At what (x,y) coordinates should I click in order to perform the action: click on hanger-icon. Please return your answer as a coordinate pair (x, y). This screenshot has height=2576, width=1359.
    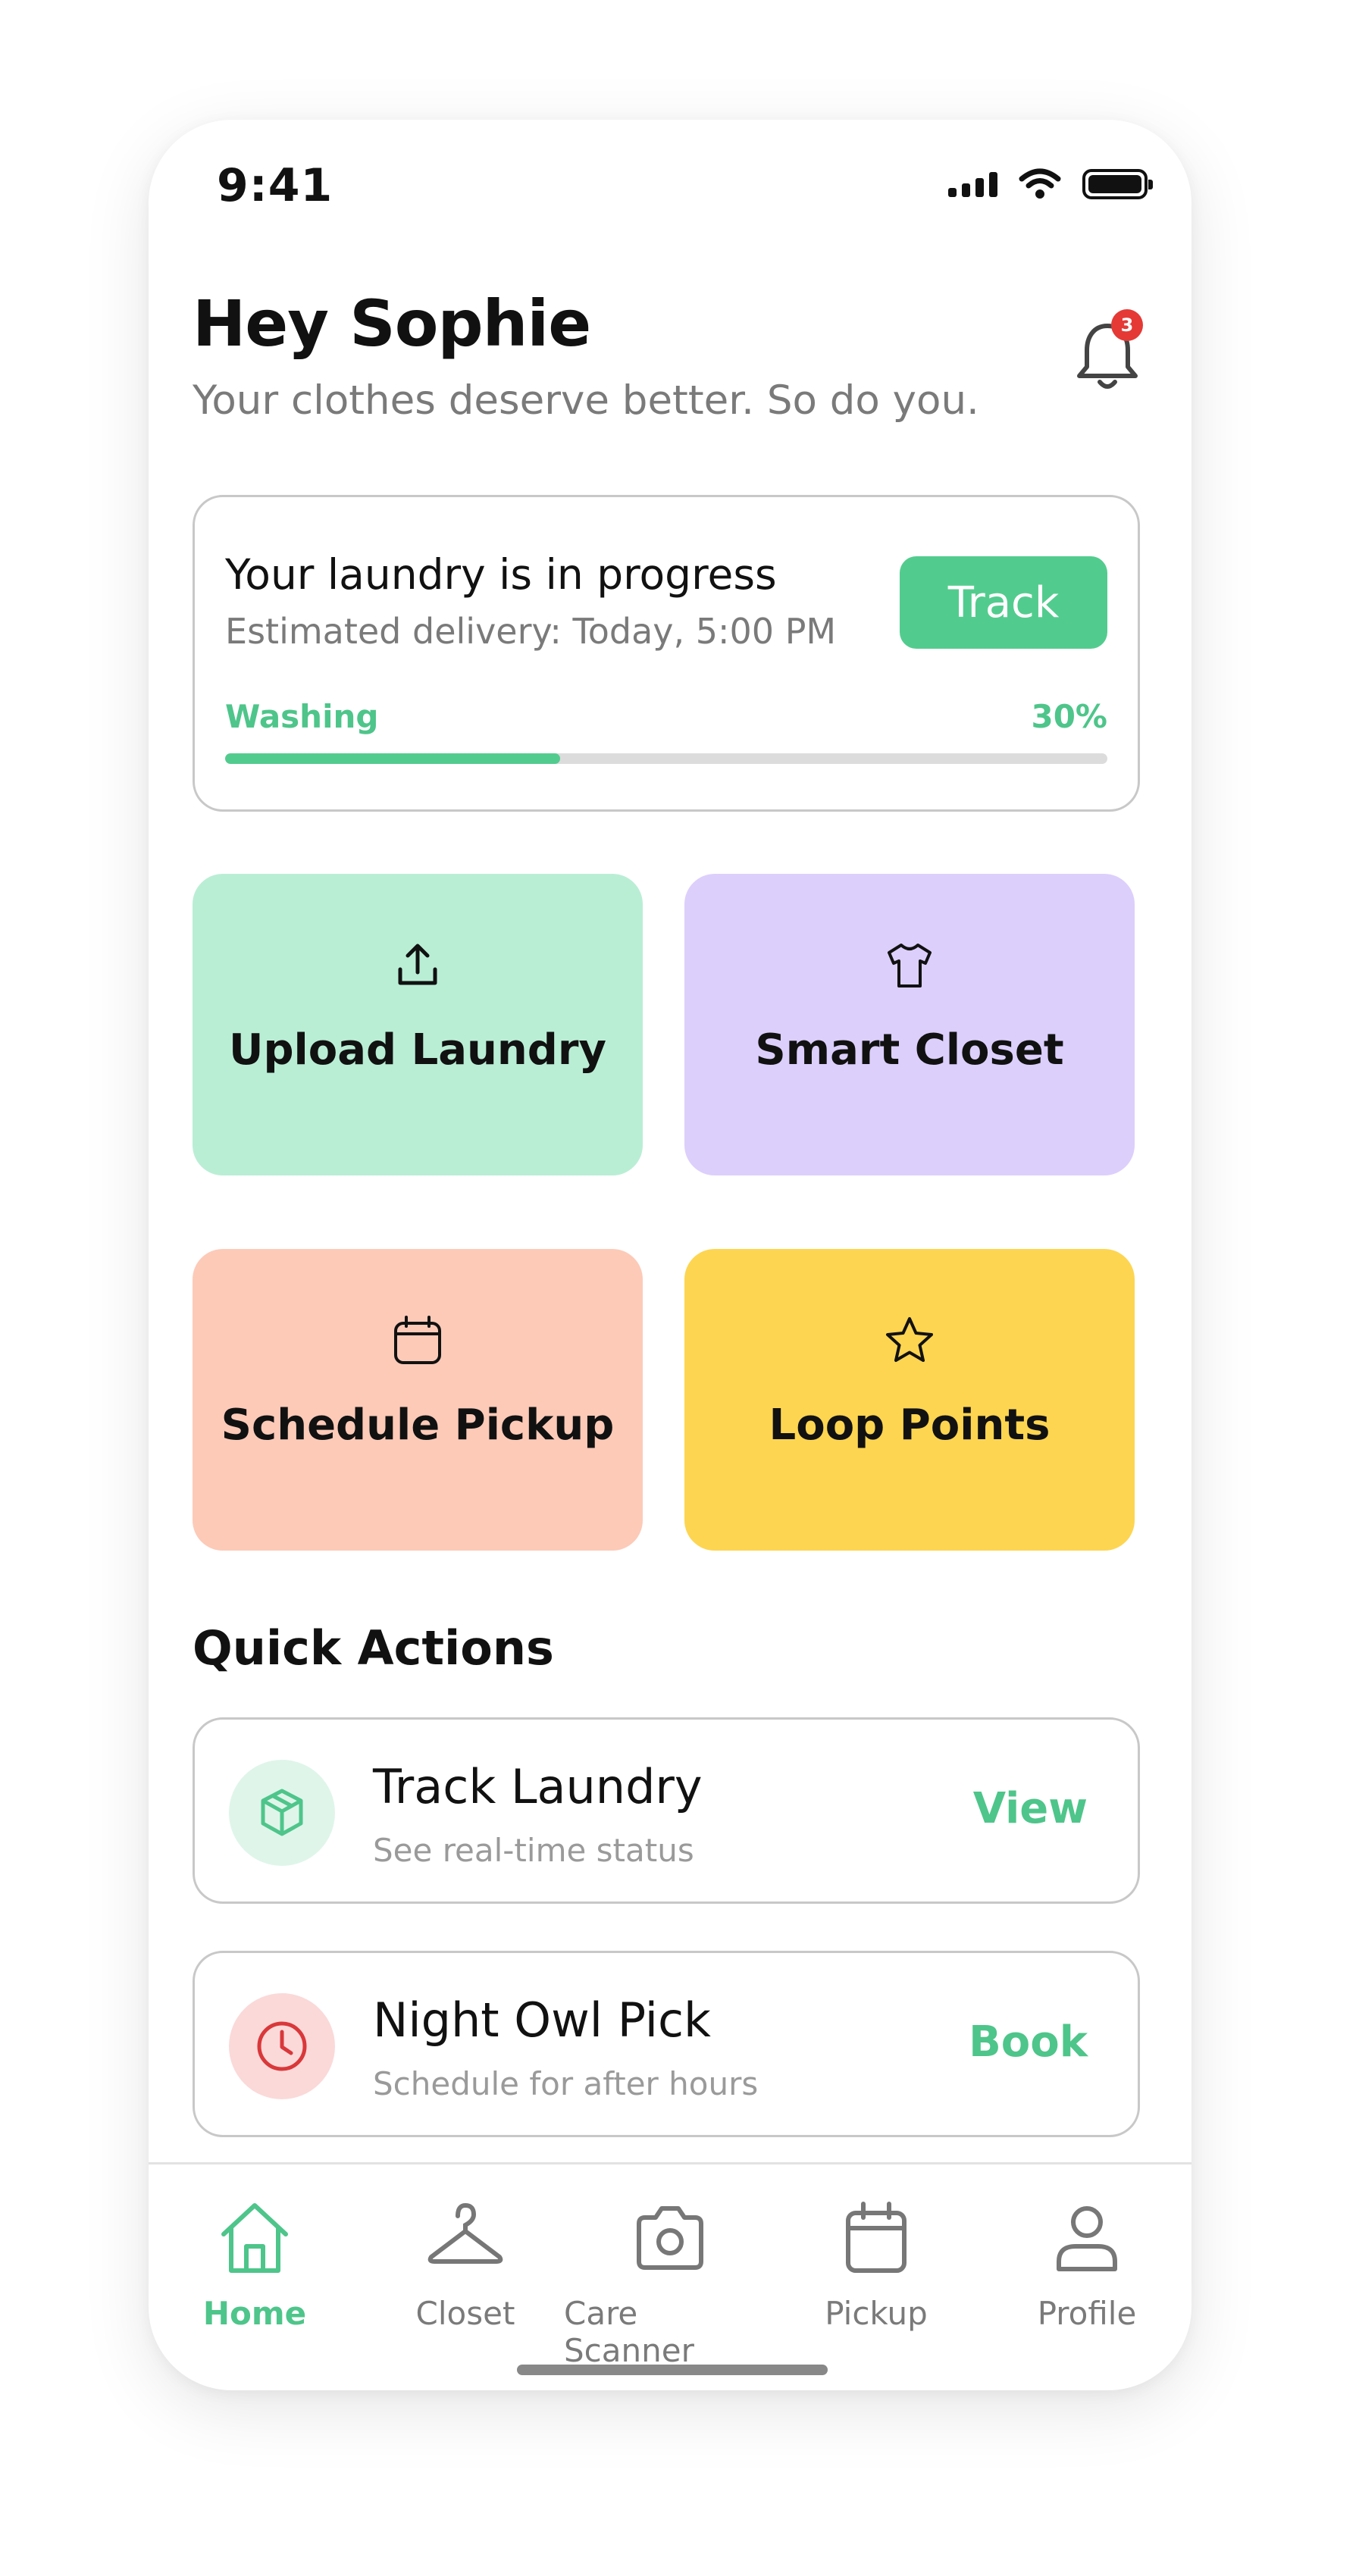
    Looking at the image, I should click on (465, 2233).